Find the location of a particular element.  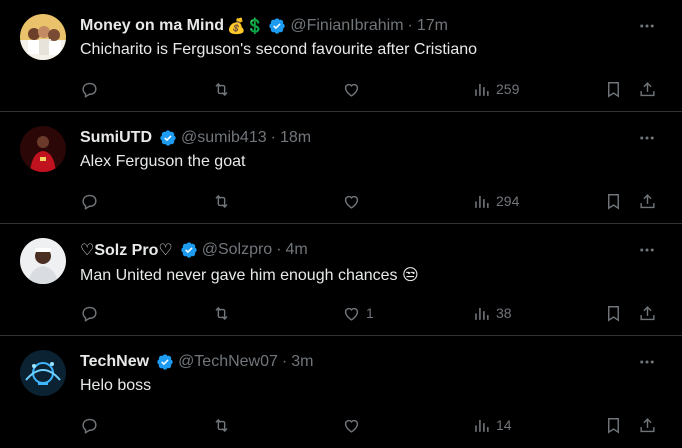

views-button: 38 is located at coordinates (492, 313).